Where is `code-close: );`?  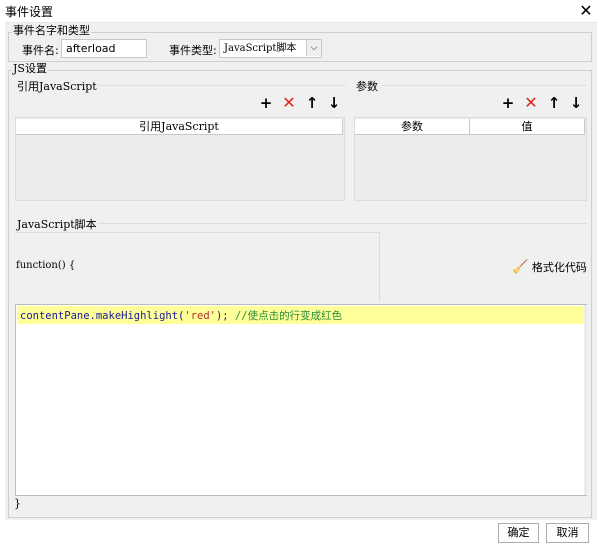 code-close: ); is located at coordinates (225, 316).